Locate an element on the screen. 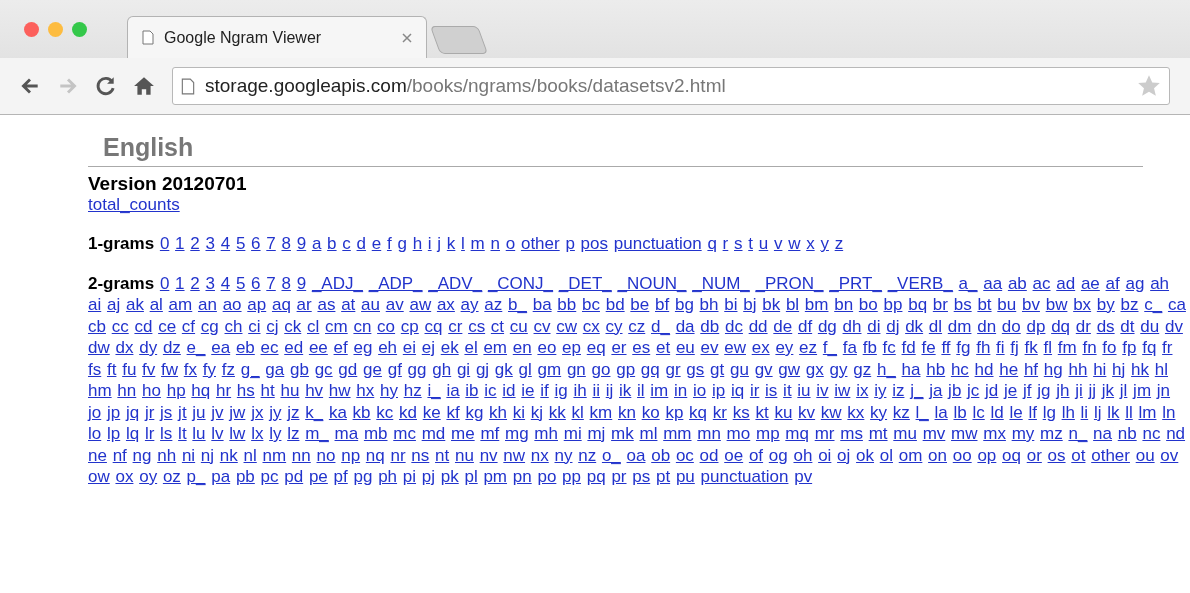 This screenshot has width=1190, height=593. dataset-link: fp is located at coordinates (1129, 347).